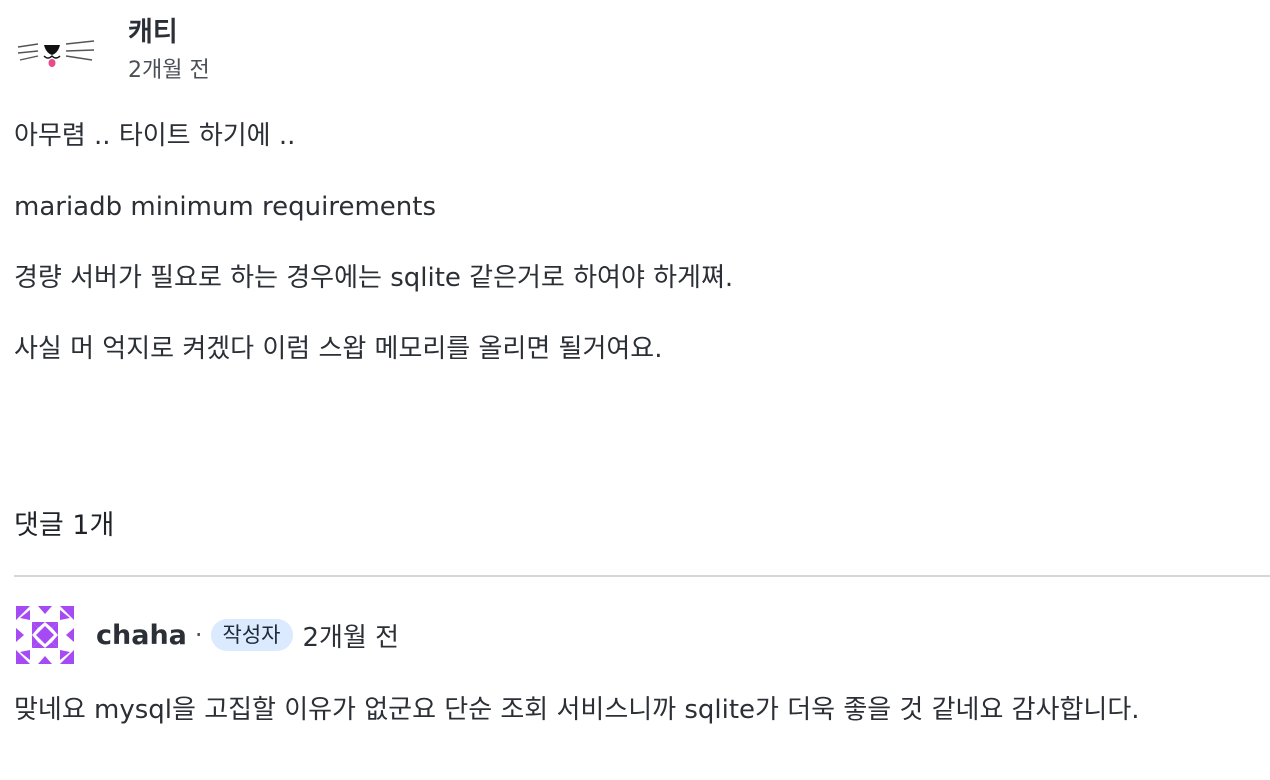  Describe the element at coordinates (112, 50) in the screenshot. I see `post-header: 캐티 2개월 전` at that location.